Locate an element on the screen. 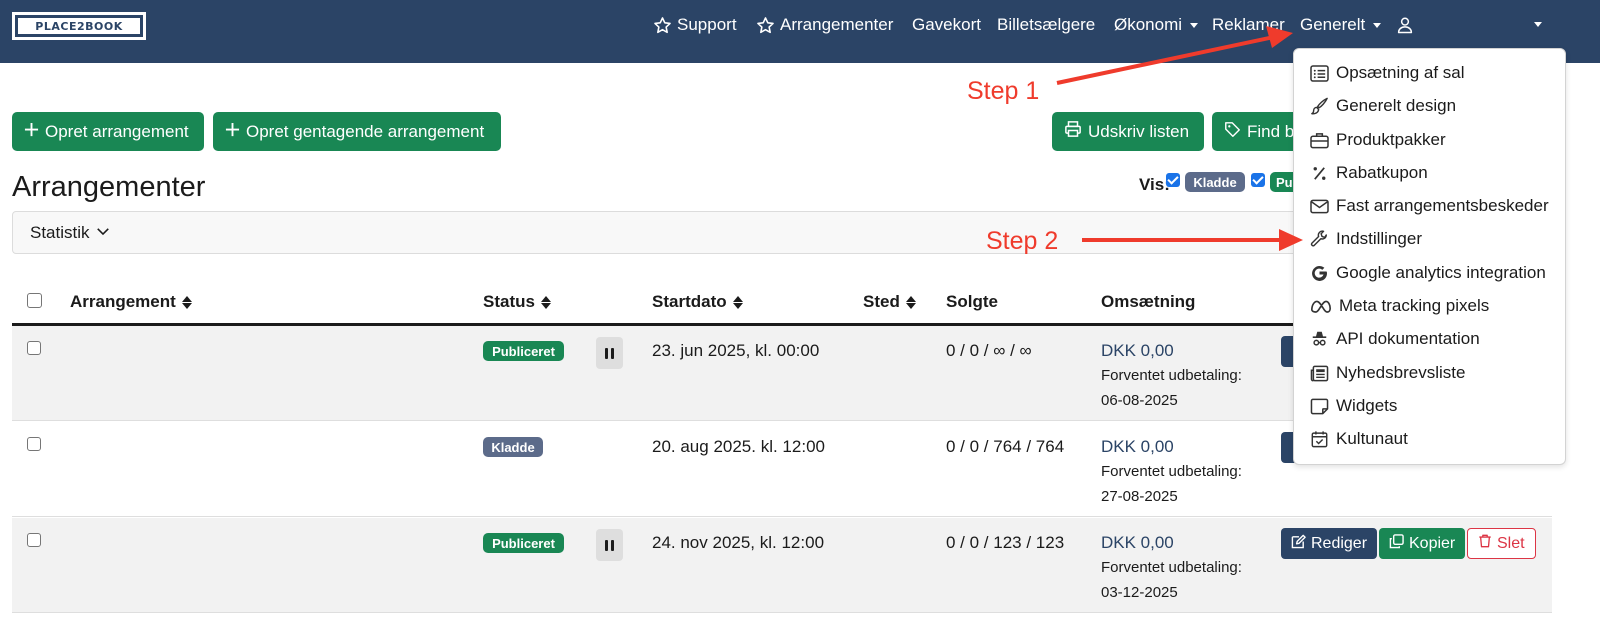 This screenshot has width=1600, height=638. step1-annotation: Step 1 is located at coordinates (1003, 91).